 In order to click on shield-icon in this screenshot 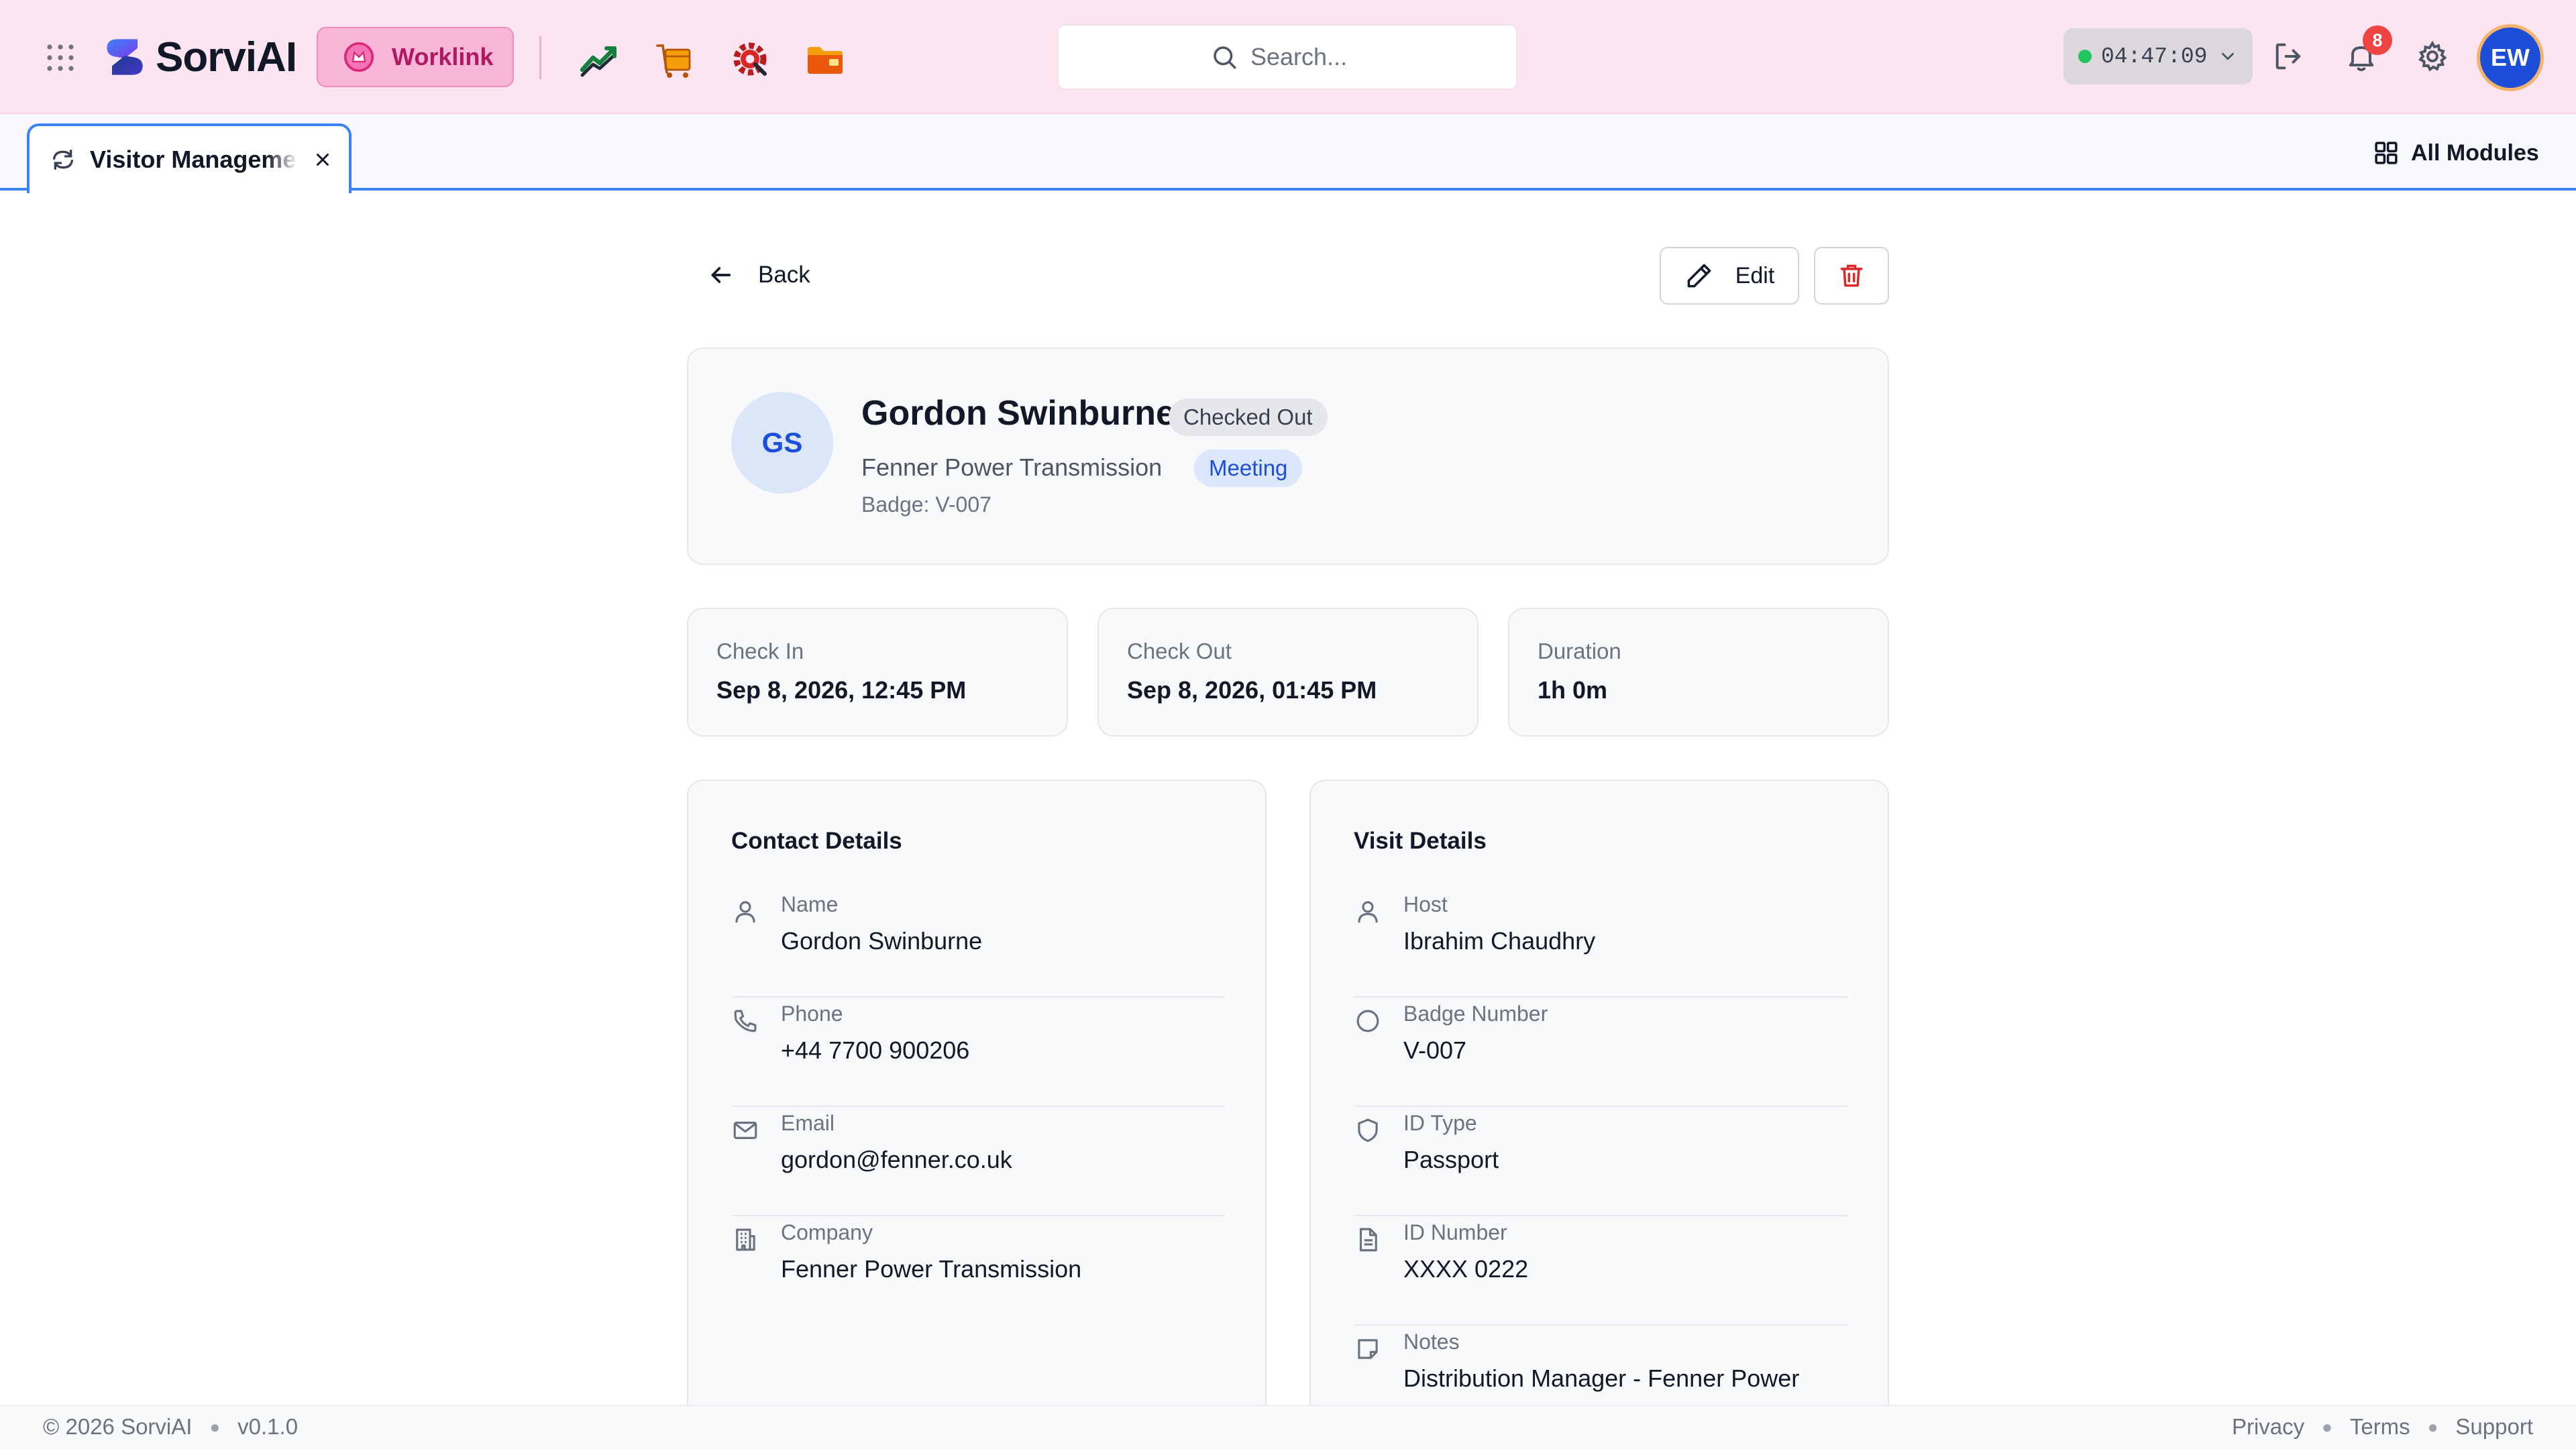, I will do `click(1368, 1130)`.